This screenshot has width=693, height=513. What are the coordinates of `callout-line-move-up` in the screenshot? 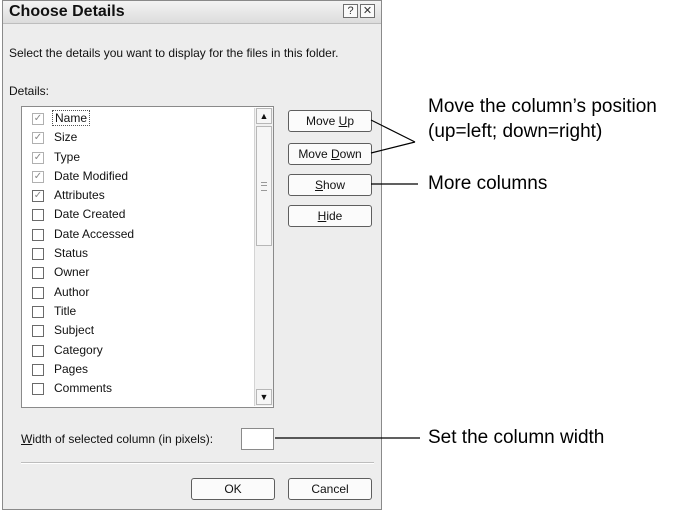 It's located at (393, 131).